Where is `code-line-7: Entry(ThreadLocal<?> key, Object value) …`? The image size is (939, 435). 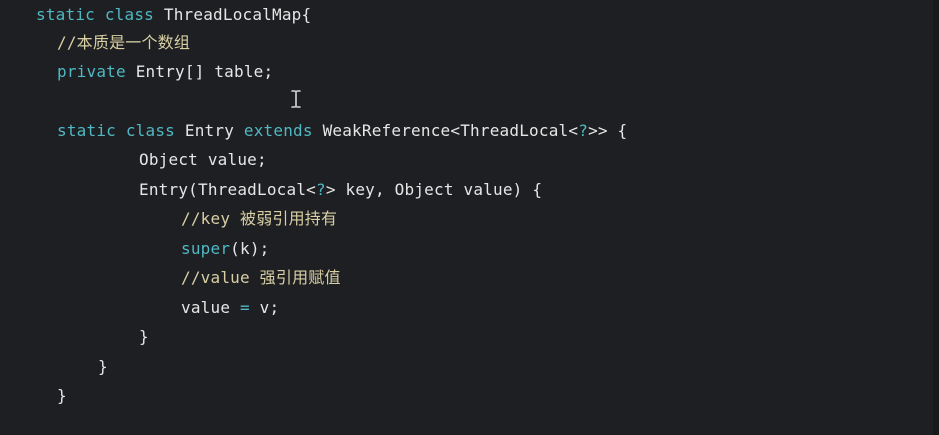
code-line-7: Entry(ThreadLocal<?> key, Object value) … is located at coordinates (340, 189).